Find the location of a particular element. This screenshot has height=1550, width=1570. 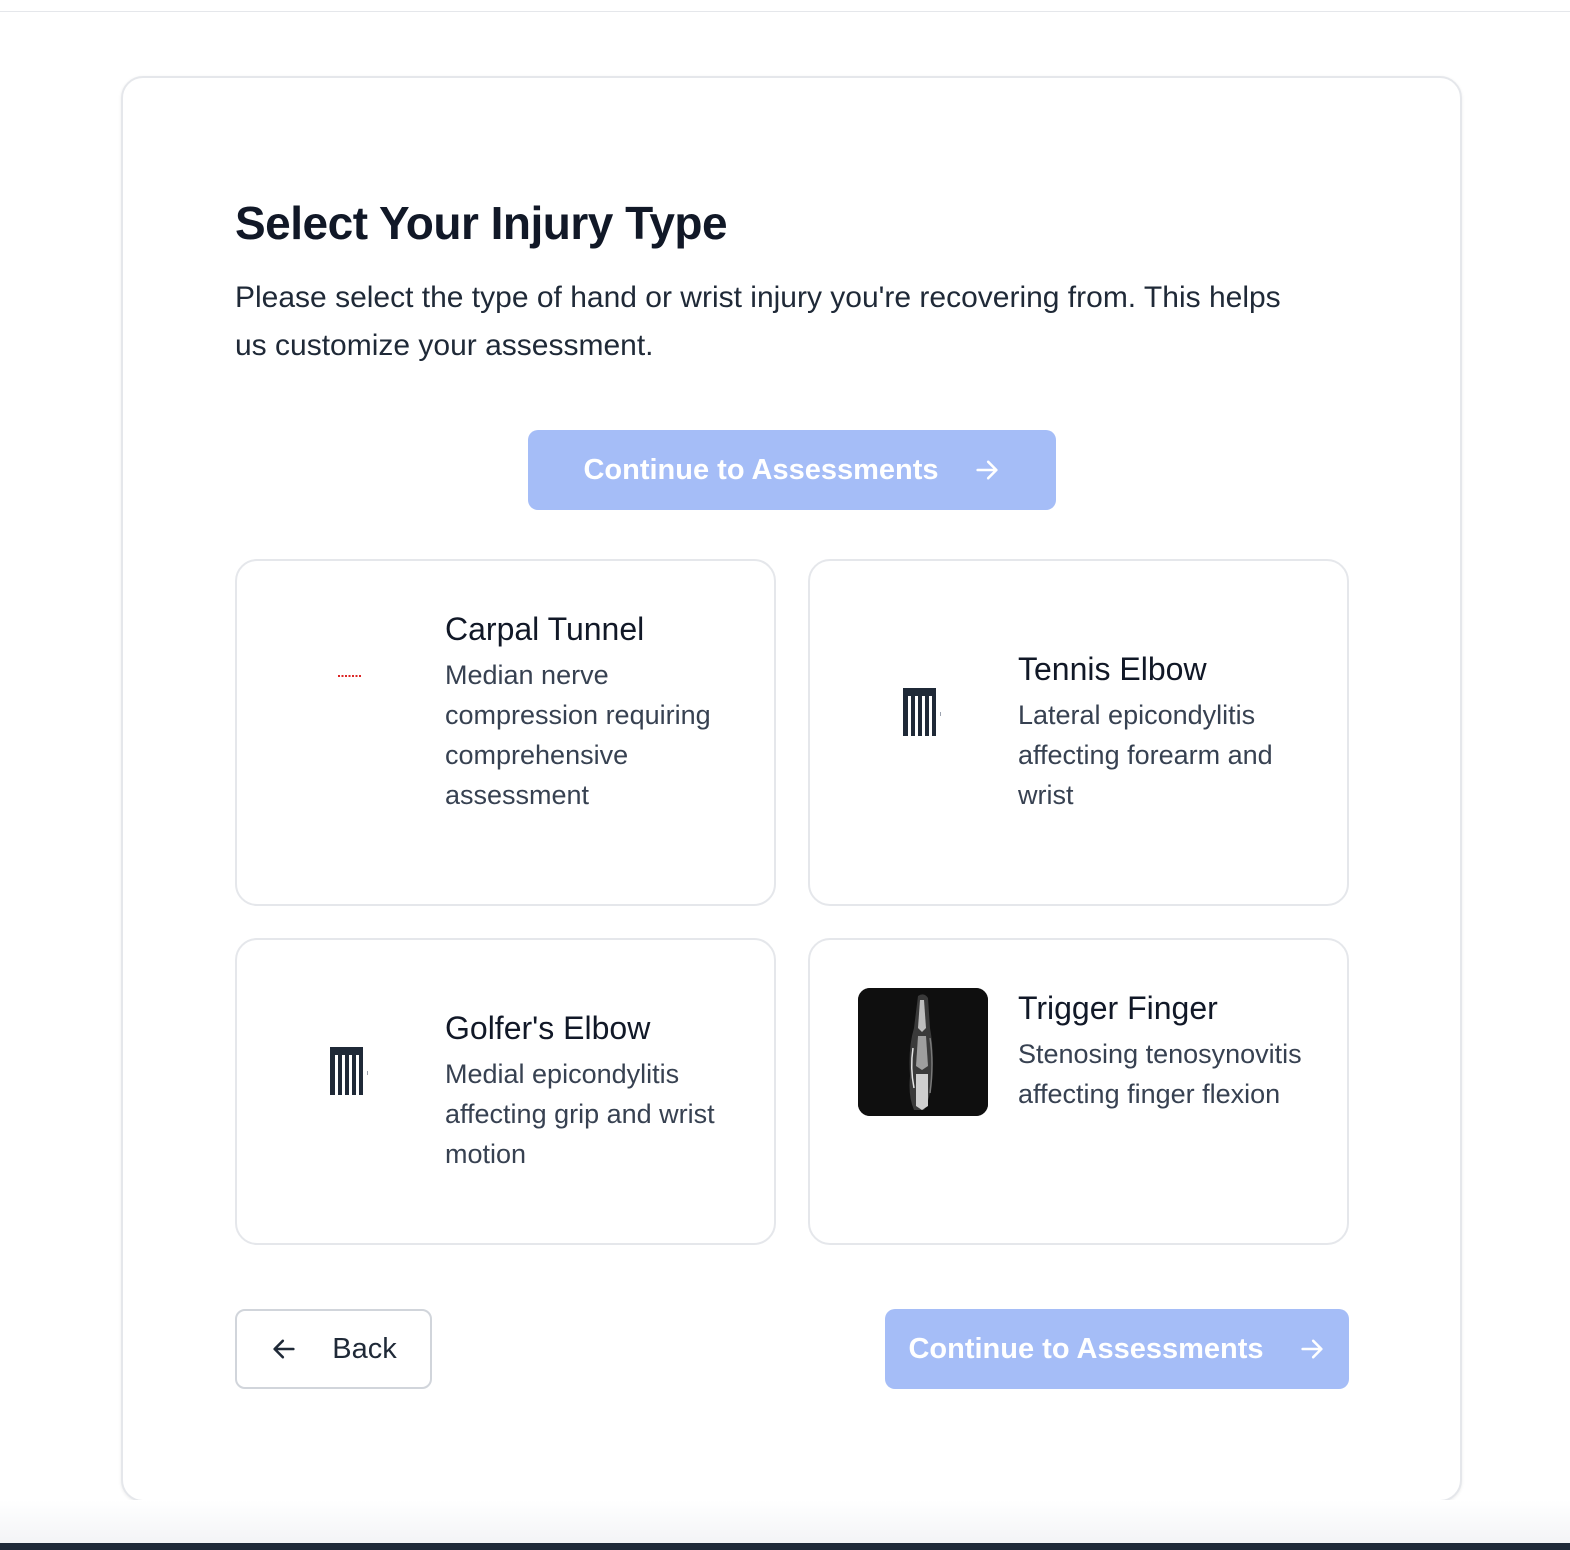

injury-title: Golfer's Elbow is located at coordinates (548, 1028).